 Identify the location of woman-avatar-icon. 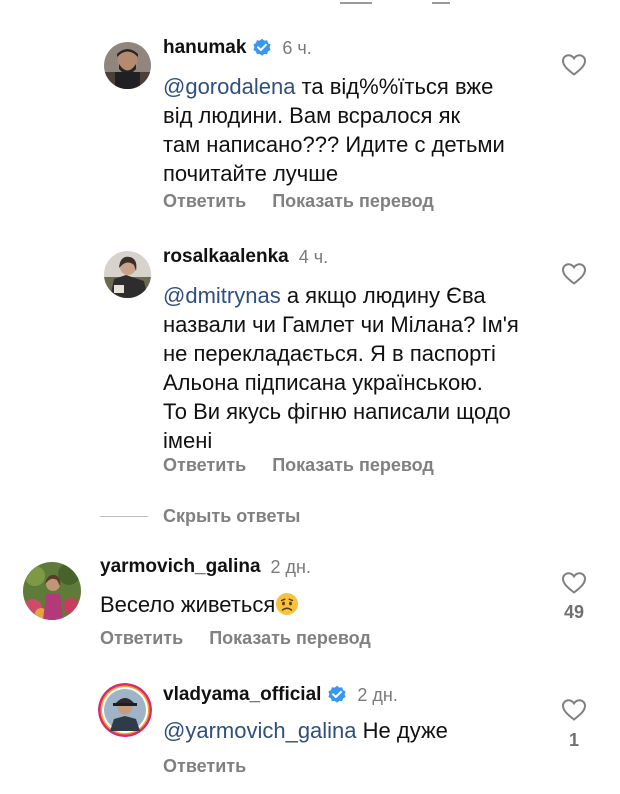
(127, 274).